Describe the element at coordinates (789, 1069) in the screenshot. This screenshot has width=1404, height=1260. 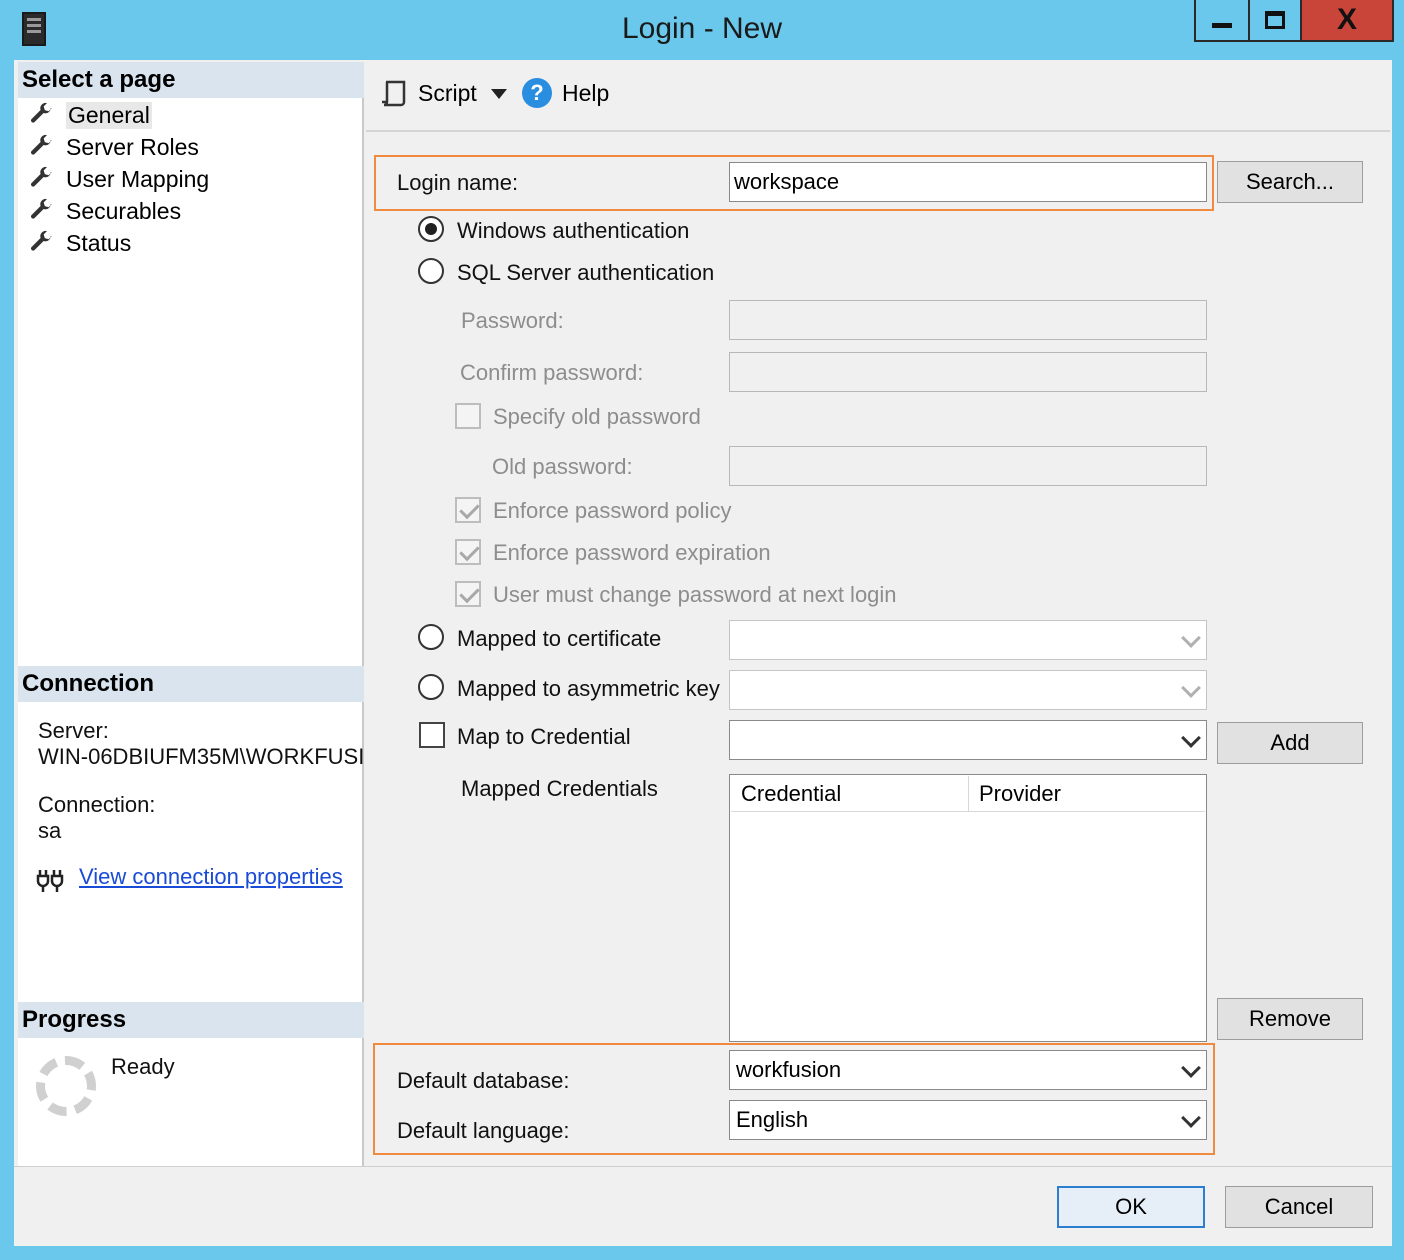
I see `default-database-value: workfusion` at that location.